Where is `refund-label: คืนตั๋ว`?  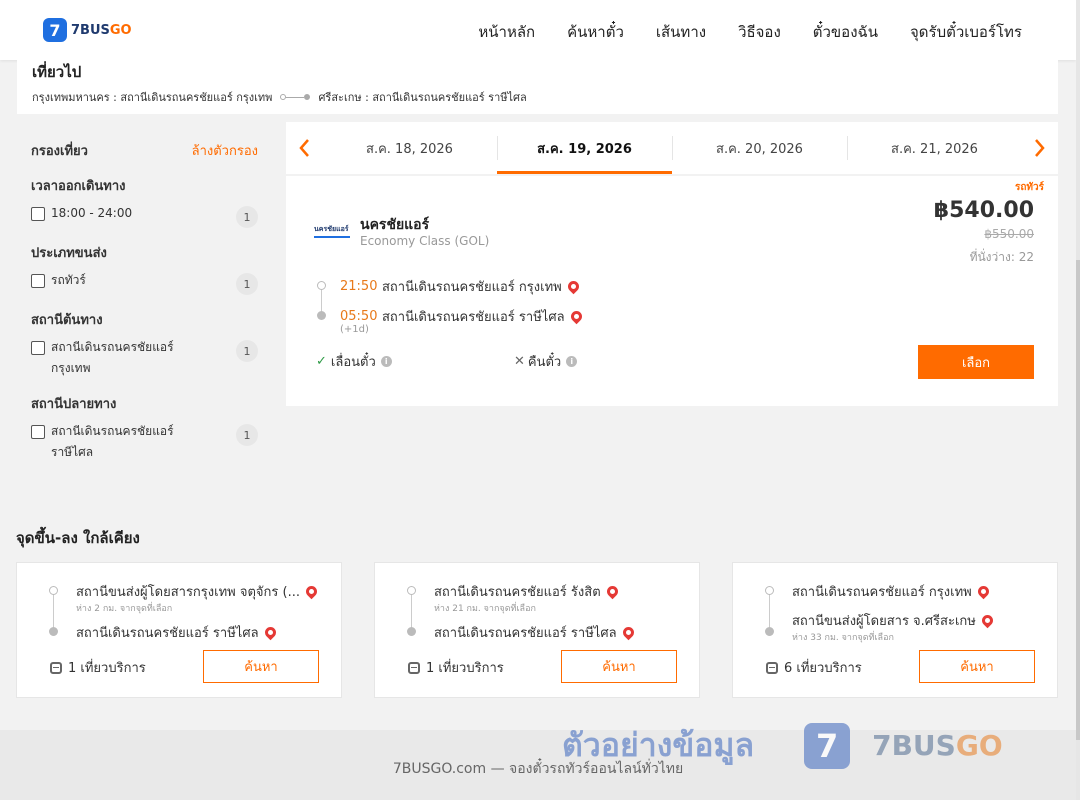 refund-label: คืนตั๋ว is located at coordinates (544, 362).